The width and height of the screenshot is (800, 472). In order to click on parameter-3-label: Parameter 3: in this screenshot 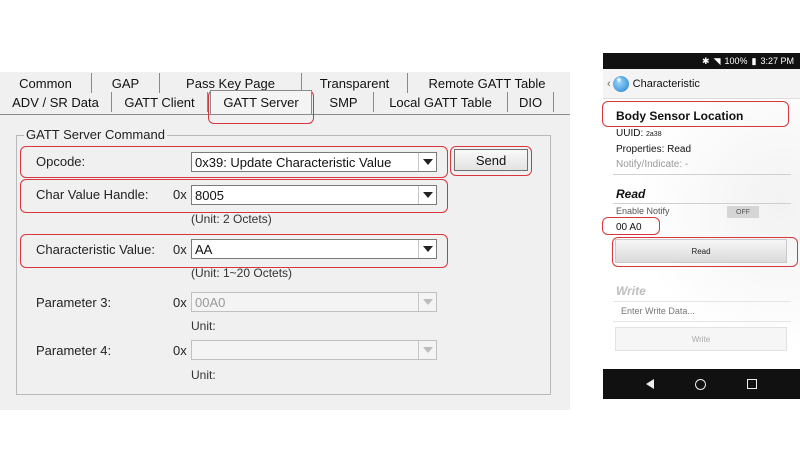, I will do `click(74, 302)`.